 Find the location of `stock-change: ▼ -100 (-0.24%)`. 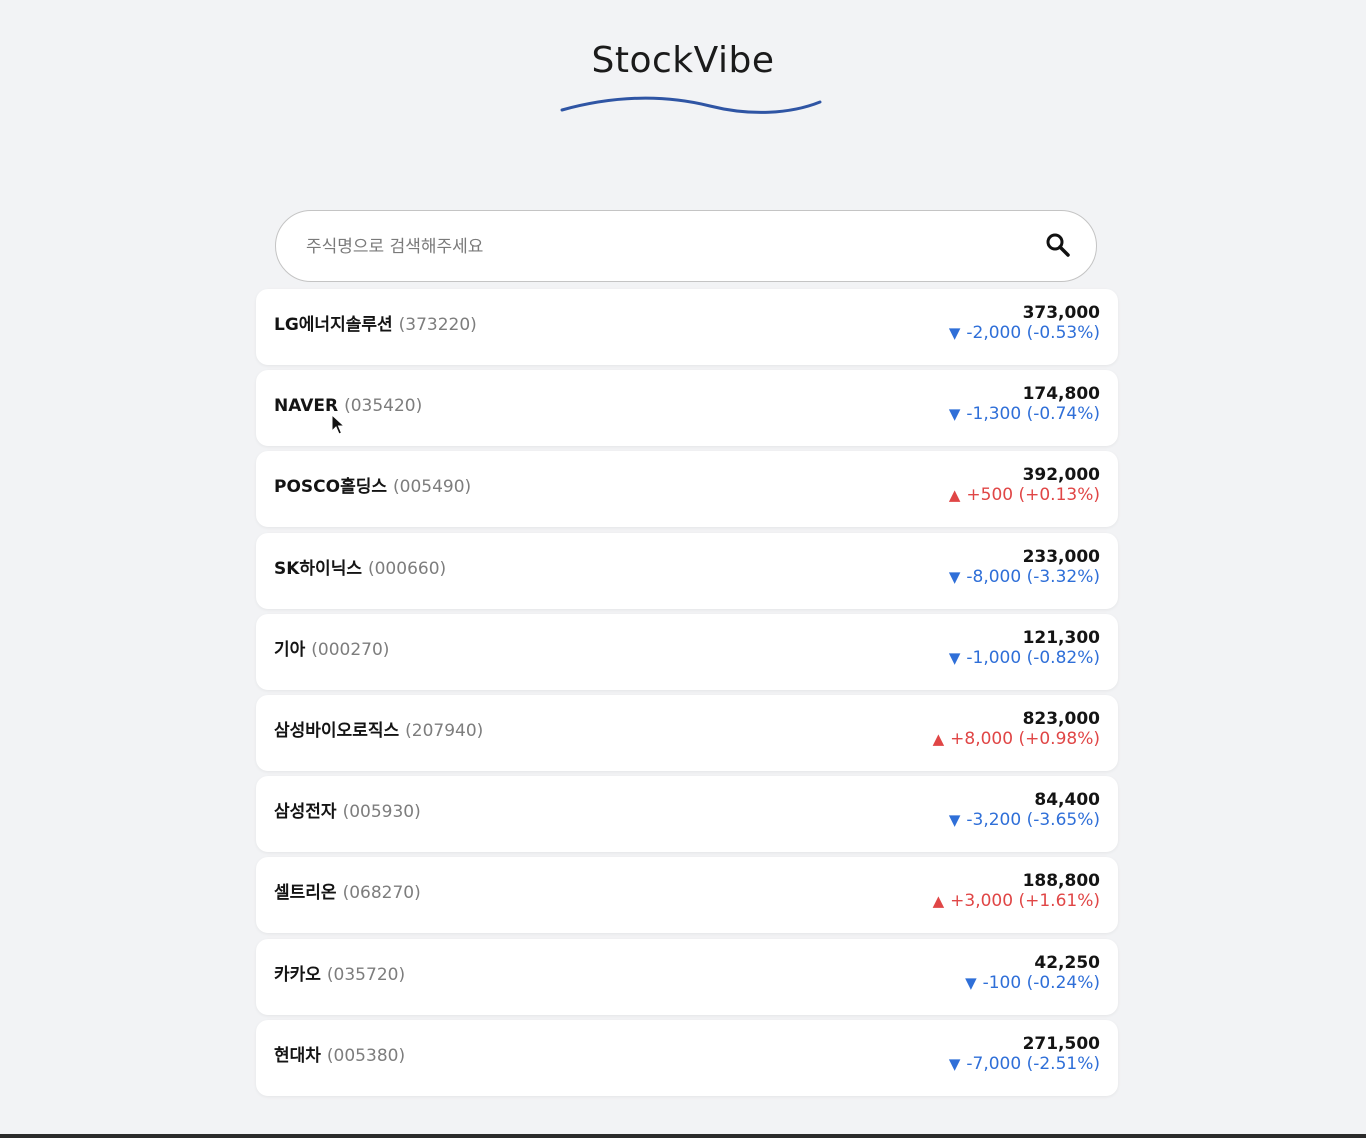

stock-change: ▼ -100 (-0.24%) is located at coordinates (1032, 983).